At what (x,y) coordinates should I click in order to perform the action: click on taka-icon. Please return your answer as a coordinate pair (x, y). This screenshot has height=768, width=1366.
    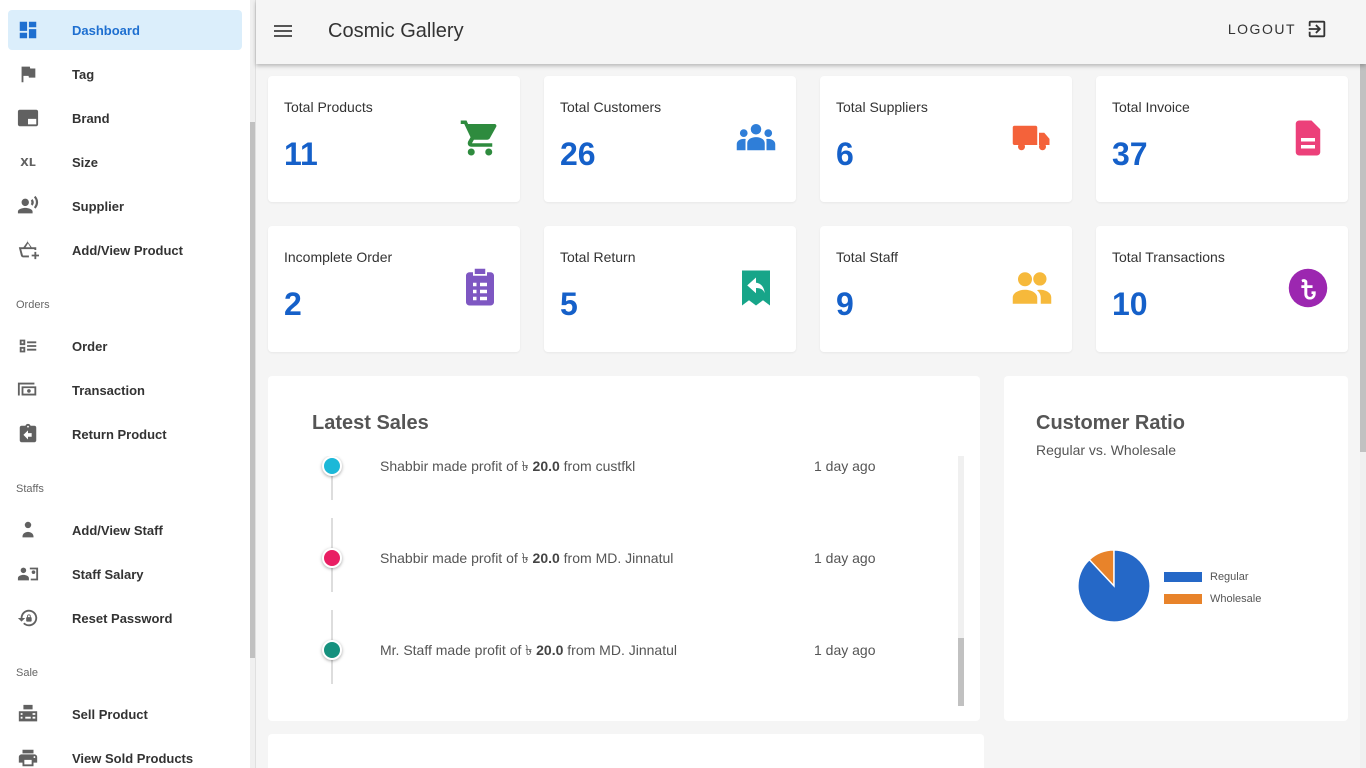
    Looking at the image, I should click on (1308, 288).